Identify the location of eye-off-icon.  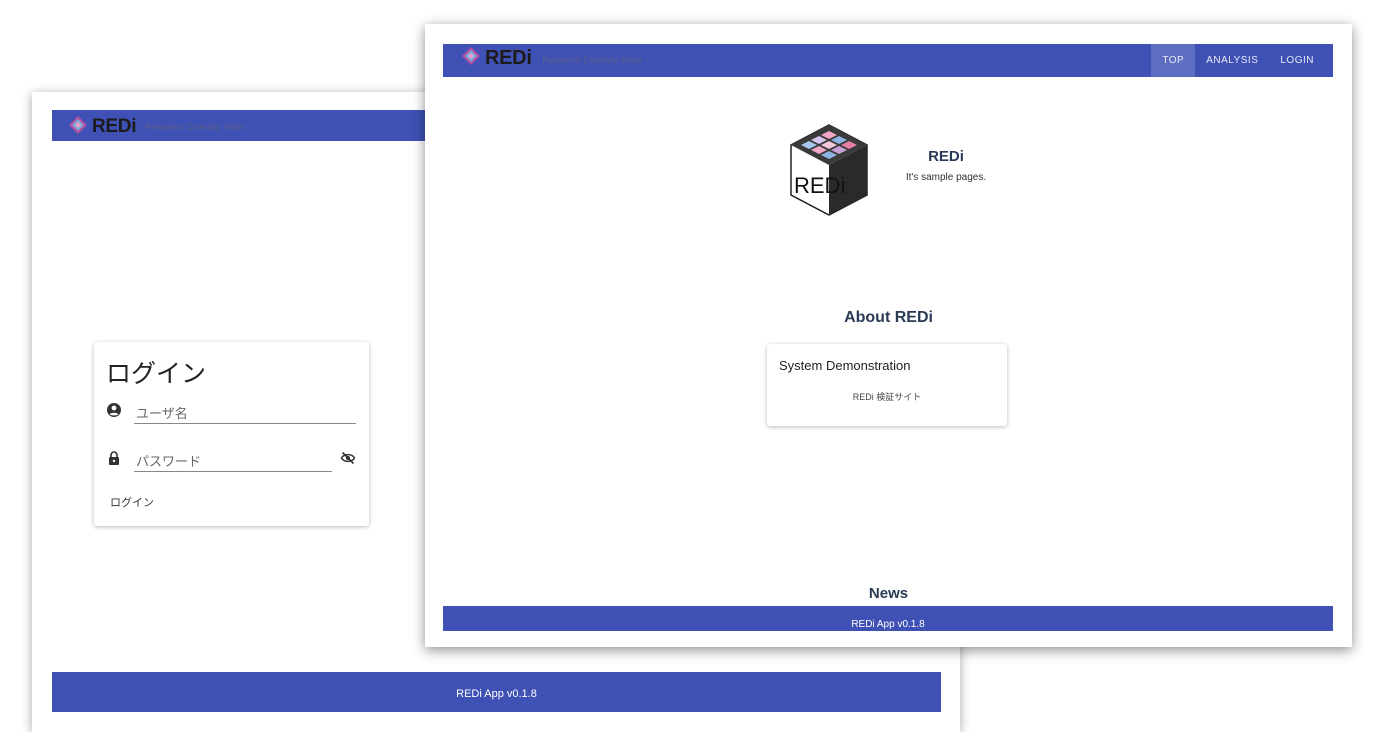
(348, 458).